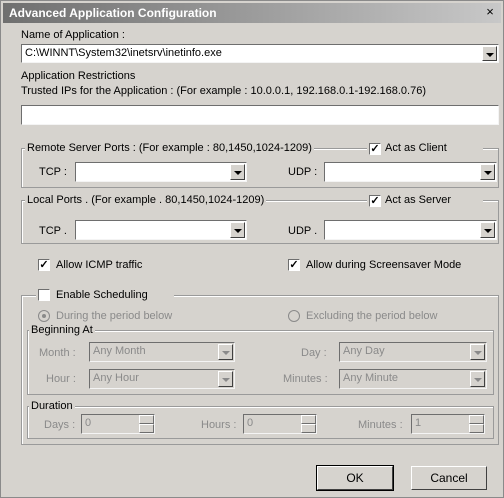 The width and height of the screenshot is (504, 498). Describe the element at coordinates (61, 379) in the screenshot. I see `hour-label: Hour :` at that location.